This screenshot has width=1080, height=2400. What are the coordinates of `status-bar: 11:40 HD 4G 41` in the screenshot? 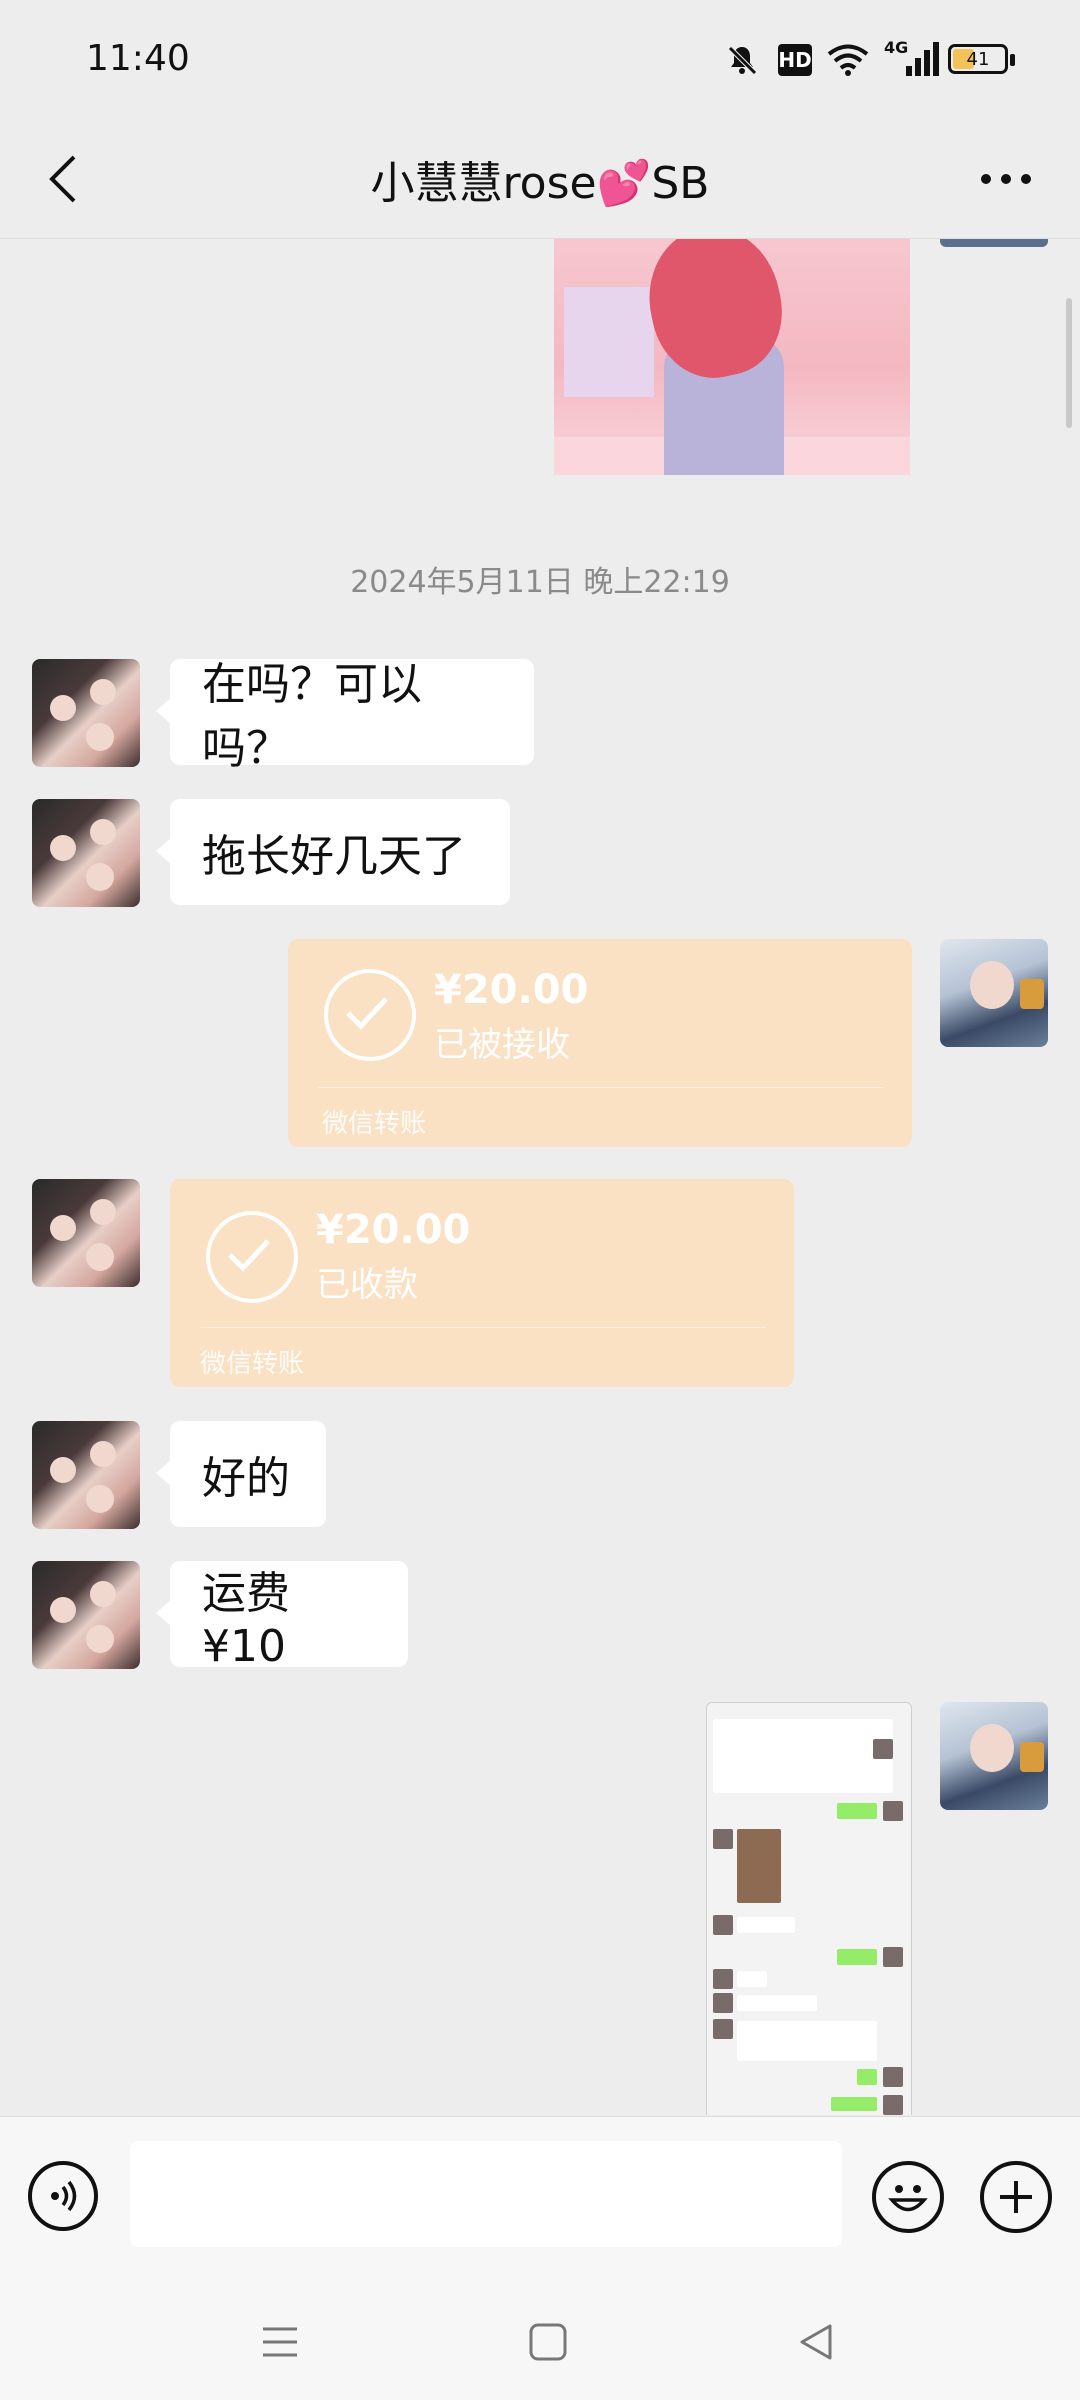 It's located at (540, 60).